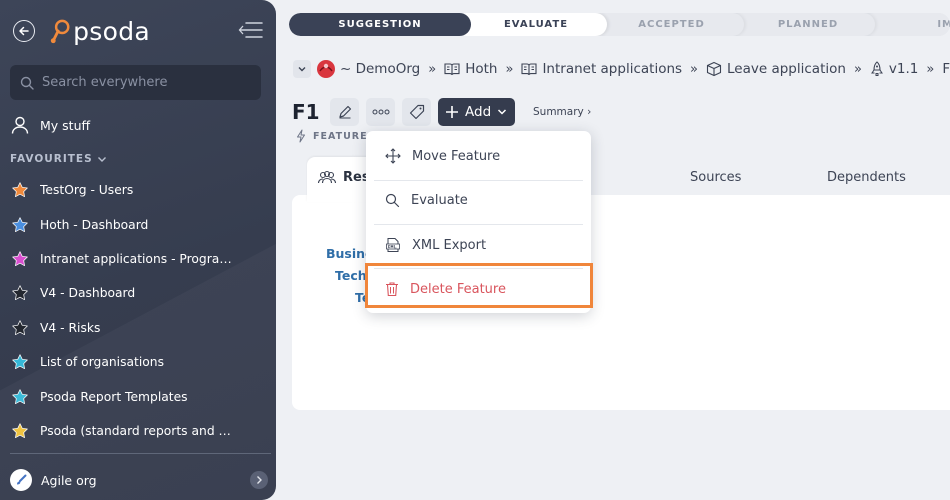 Image resolution: width=950 pixels, height=500 pixels. I want to click on collapse-sidebar-icon, so click(250, 30).